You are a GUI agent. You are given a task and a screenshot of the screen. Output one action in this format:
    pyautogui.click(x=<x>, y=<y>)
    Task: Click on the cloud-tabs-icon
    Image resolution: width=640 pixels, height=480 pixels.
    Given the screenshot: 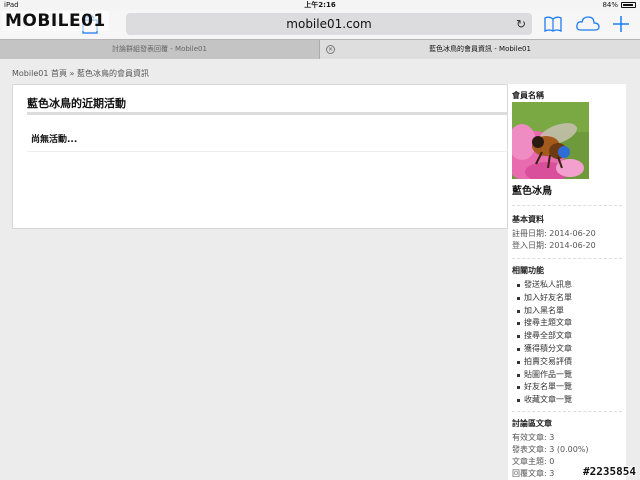 What is the action you would take?
    pyautogui.click(x=588, y=24)
    